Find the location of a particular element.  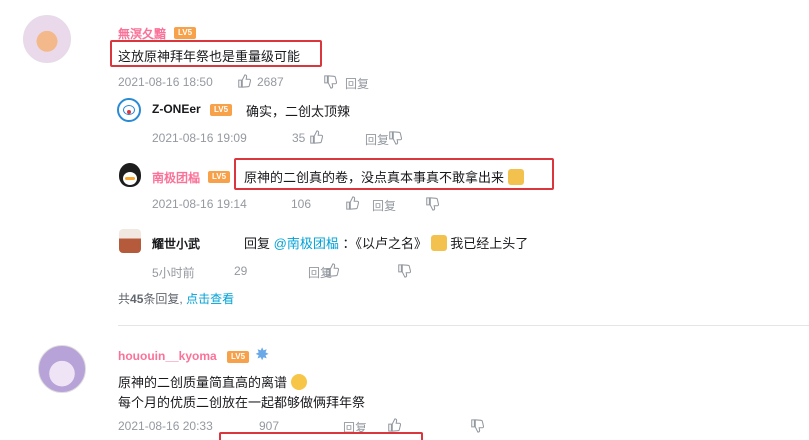

reply-date: 2021-08-16 19:14 is located at coordinates (199, 204).